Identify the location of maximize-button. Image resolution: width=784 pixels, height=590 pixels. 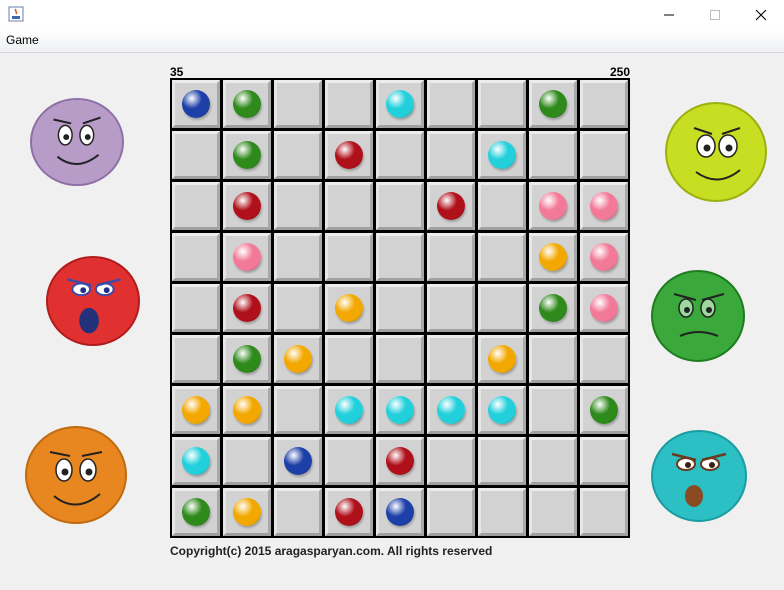
(715, 15).